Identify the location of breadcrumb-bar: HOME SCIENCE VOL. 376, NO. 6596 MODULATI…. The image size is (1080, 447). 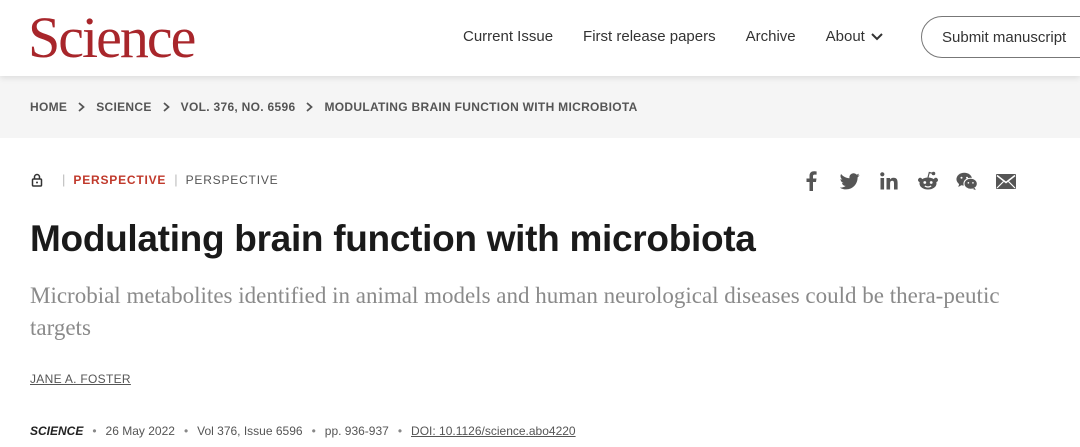
(540, 107).